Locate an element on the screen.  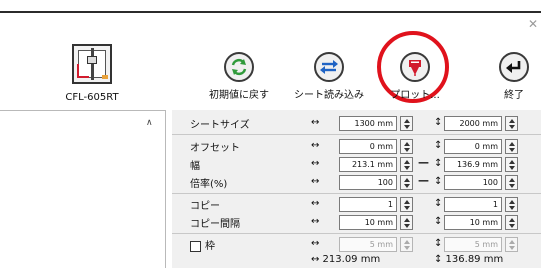
copy-y-input: 1 is located at coordinates (473, 204).